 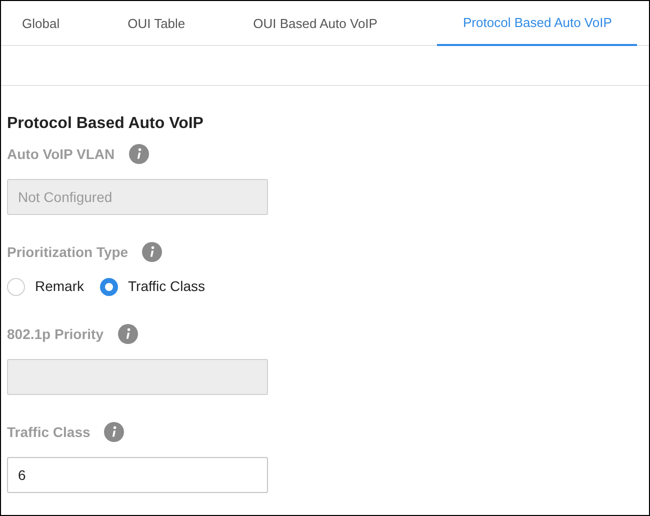 I want to click on tab: OUI Table, so click(x=157, y=23).